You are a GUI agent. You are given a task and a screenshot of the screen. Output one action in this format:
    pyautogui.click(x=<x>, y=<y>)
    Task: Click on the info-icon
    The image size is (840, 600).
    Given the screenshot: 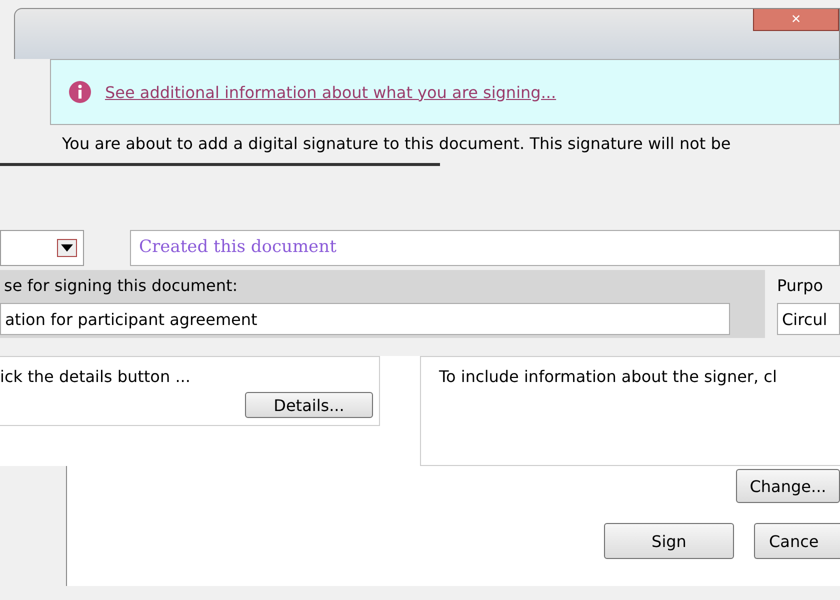 What is the action you would take?
    pyautogui.click(x=80, y=92)
    